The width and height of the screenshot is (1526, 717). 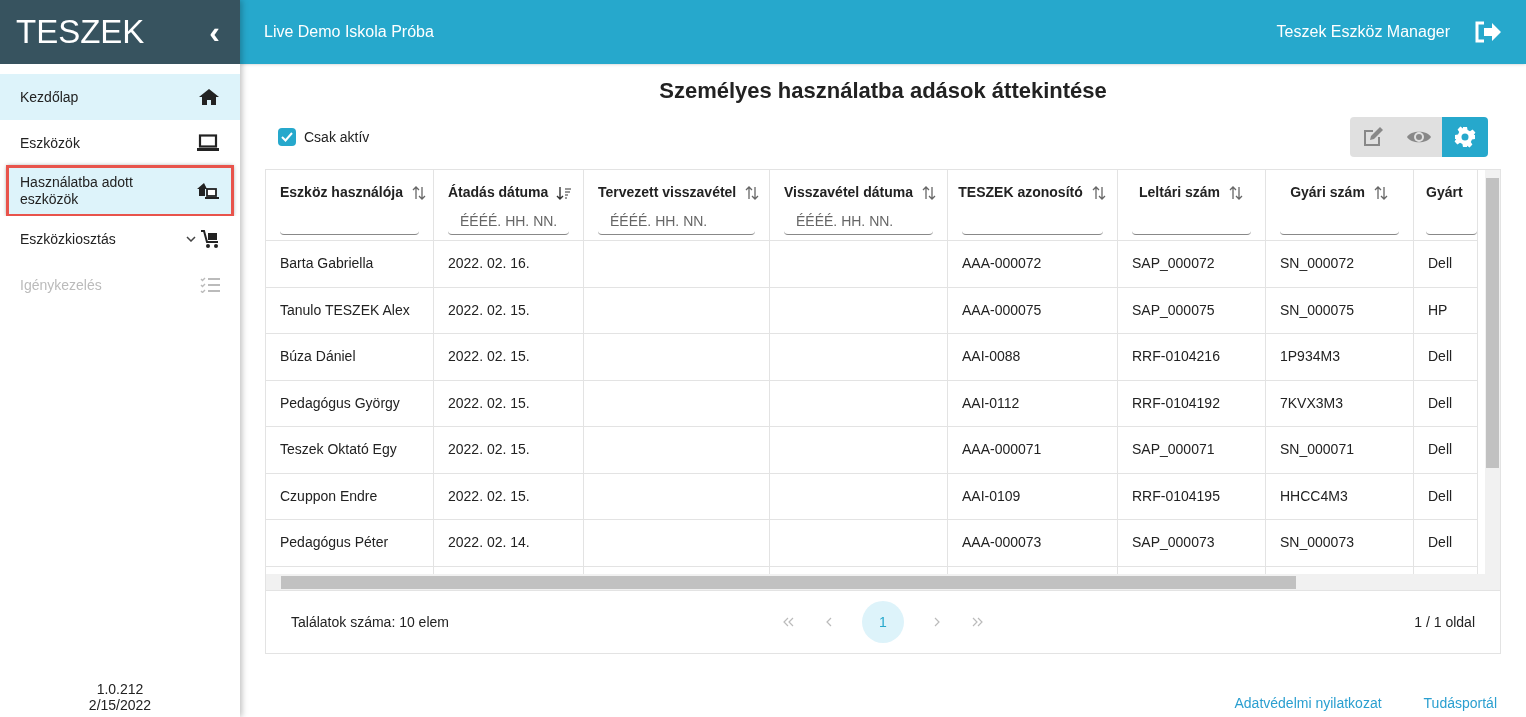 What do you see at coordinates (1317, 450) in the screenshot?
I see `table-cell-text: SN_000071` at bounding box center [1317, 450].